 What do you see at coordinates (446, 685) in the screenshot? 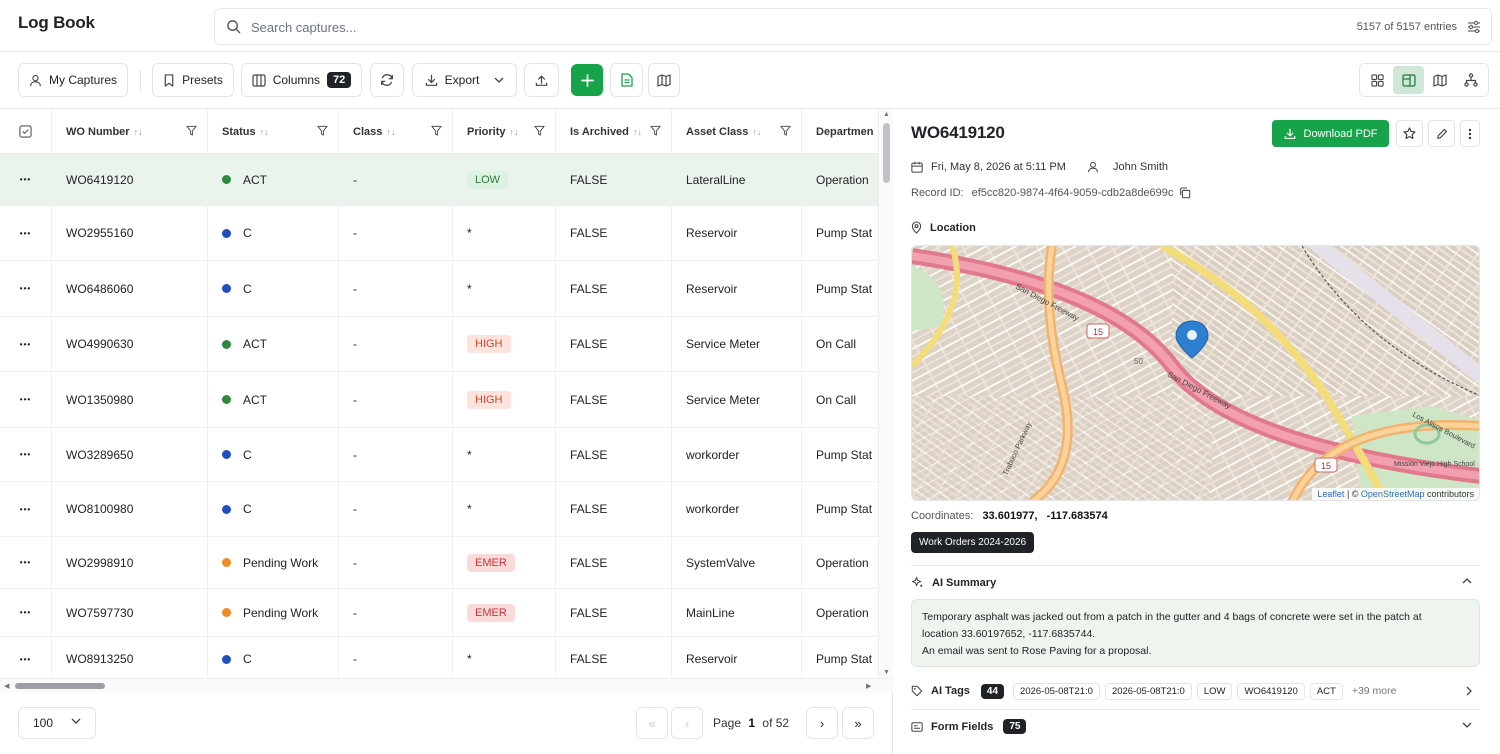
I see `horizontal-scrollbar: ◀ ▶` at bounding box center [446, 685].